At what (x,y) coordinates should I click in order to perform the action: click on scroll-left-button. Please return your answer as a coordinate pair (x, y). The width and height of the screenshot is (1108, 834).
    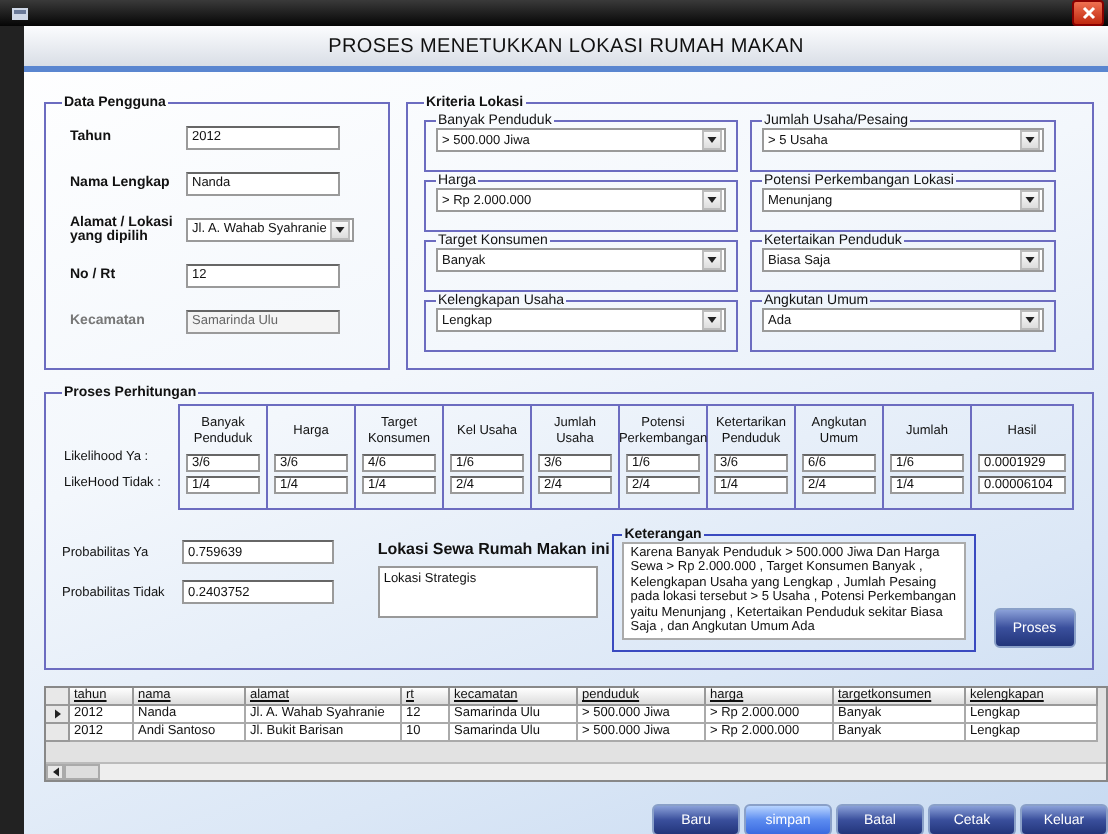
    Looking at the image, I should click on (55, 772).